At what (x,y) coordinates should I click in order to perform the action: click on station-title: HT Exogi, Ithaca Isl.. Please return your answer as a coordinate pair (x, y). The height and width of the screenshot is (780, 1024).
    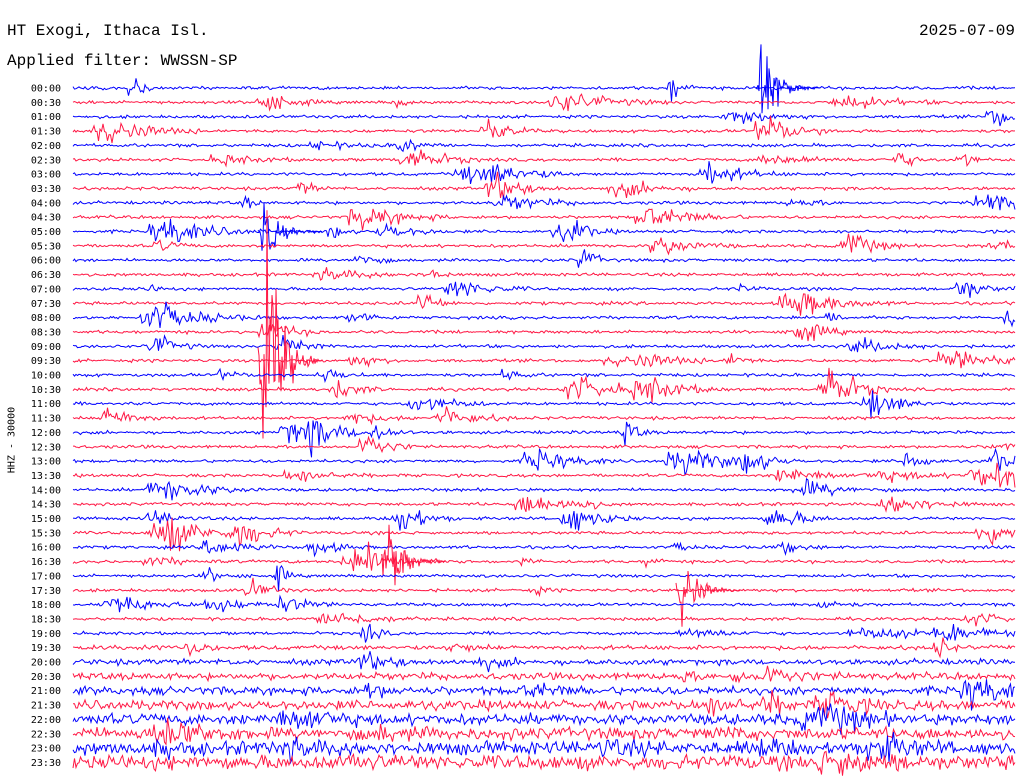
    Looking at the image, I should click on (108, 31).